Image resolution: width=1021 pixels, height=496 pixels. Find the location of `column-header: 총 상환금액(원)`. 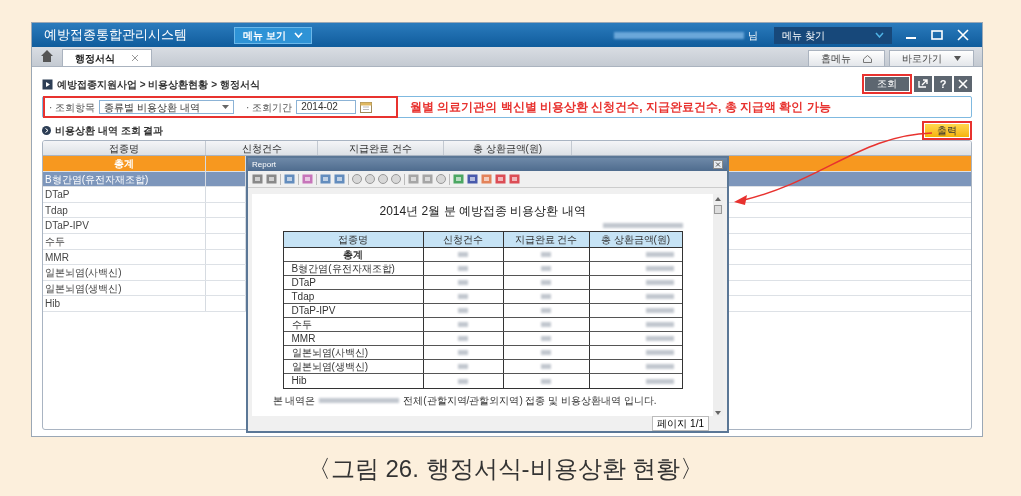

column-header: 총 상환금액(원) is located at coordinates (635, 240).